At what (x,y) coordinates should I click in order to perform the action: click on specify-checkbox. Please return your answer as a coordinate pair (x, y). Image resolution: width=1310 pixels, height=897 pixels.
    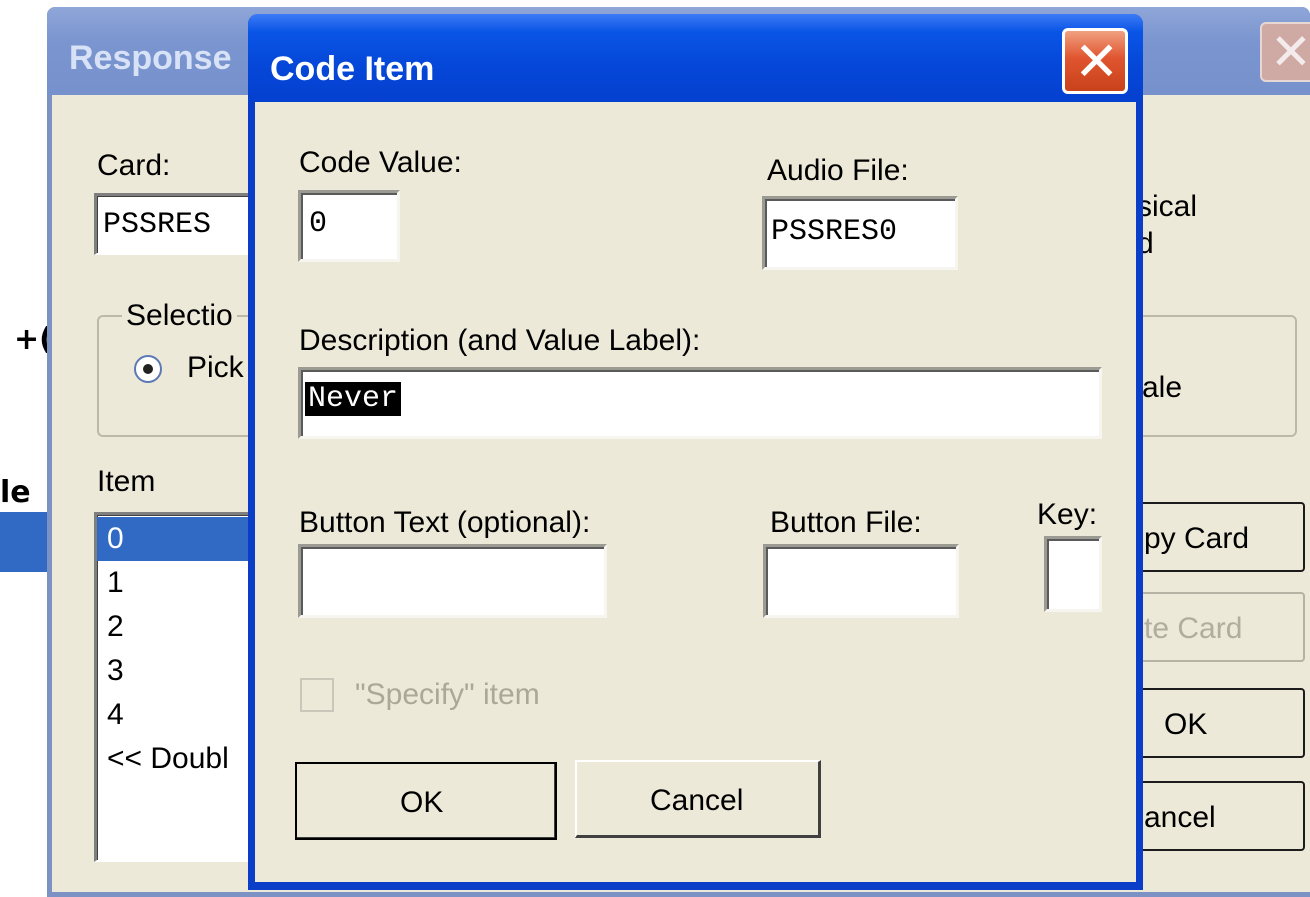
    Looking at the image, I should click on (317, 695).